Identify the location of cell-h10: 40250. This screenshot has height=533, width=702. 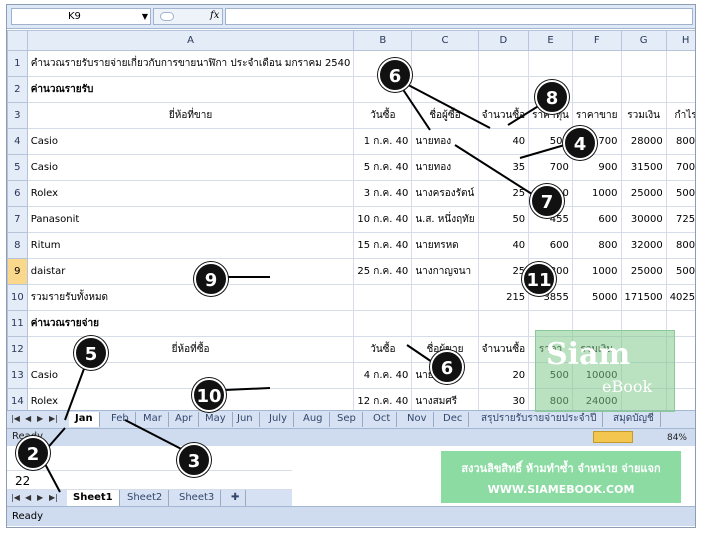
(680, 297).